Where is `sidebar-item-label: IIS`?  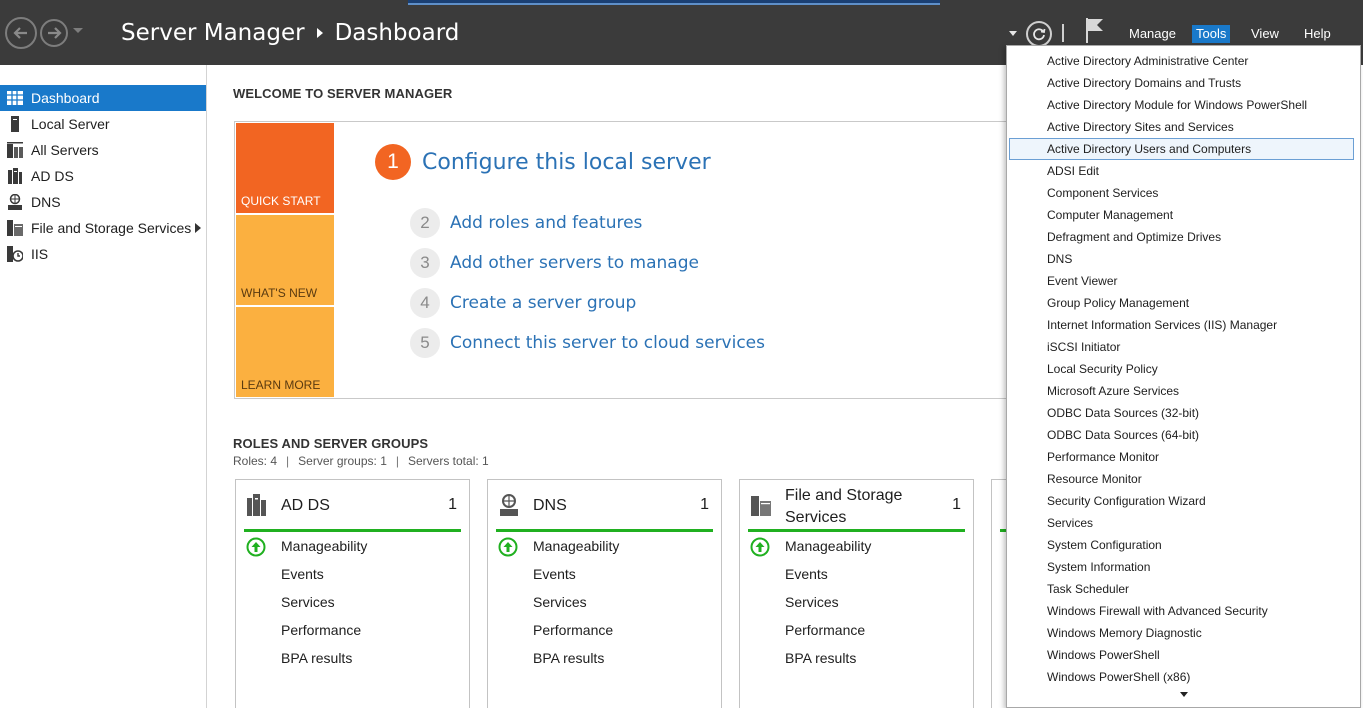 sidebar-item-label: IIS is located at coordinates (40, 254).